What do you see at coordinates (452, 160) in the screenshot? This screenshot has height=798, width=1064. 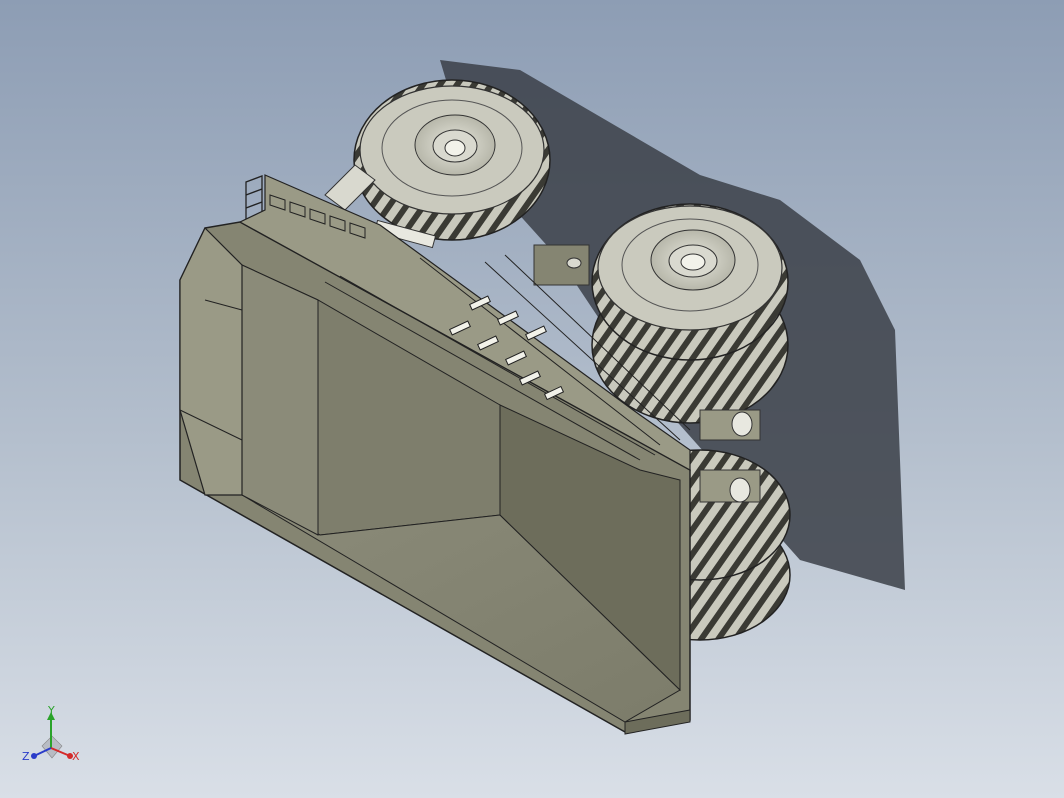 I see `tire-top` at bounding box center [452, 160].